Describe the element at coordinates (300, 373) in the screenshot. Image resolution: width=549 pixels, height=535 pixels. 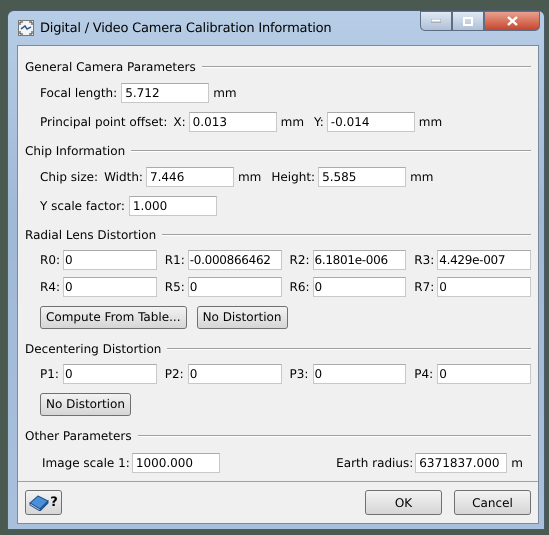
I see `field-label: P3:` at that location.